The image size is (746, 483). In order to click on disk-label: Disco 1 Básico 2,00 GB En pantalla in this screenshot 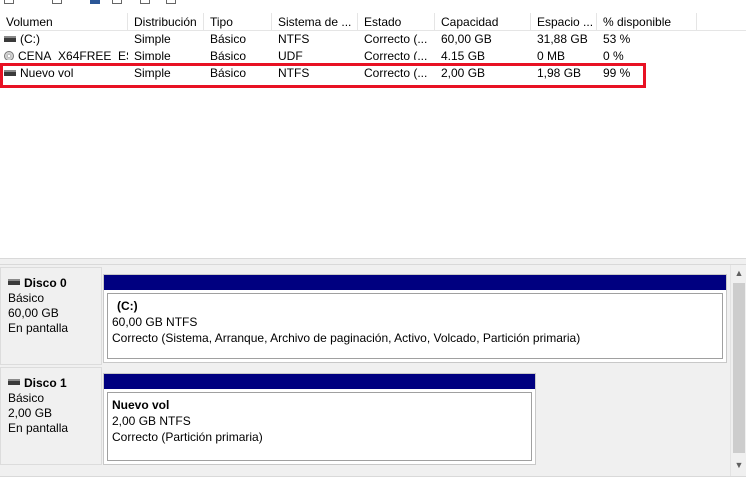, I will do `click(51, 416)`.